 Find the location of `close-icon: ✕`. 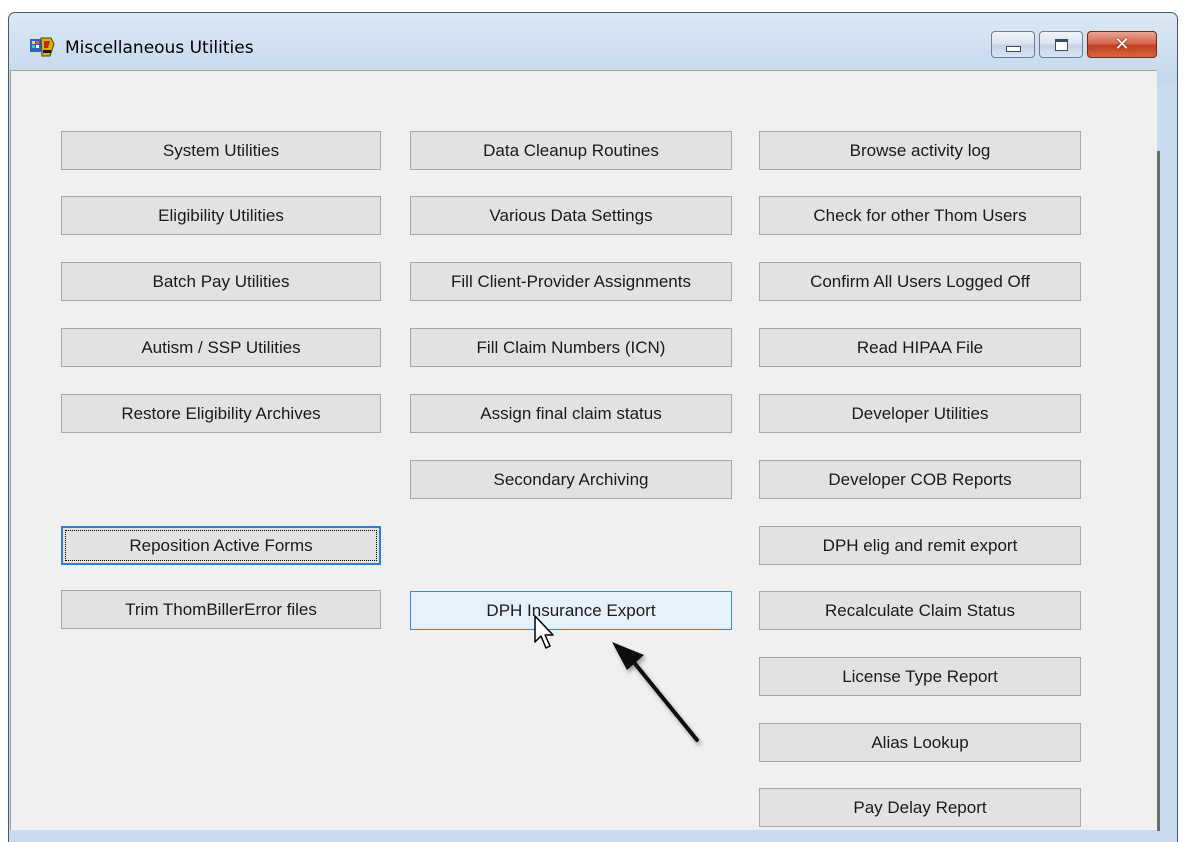

close-icon: ✕ is located at coordinates (1122, 44).